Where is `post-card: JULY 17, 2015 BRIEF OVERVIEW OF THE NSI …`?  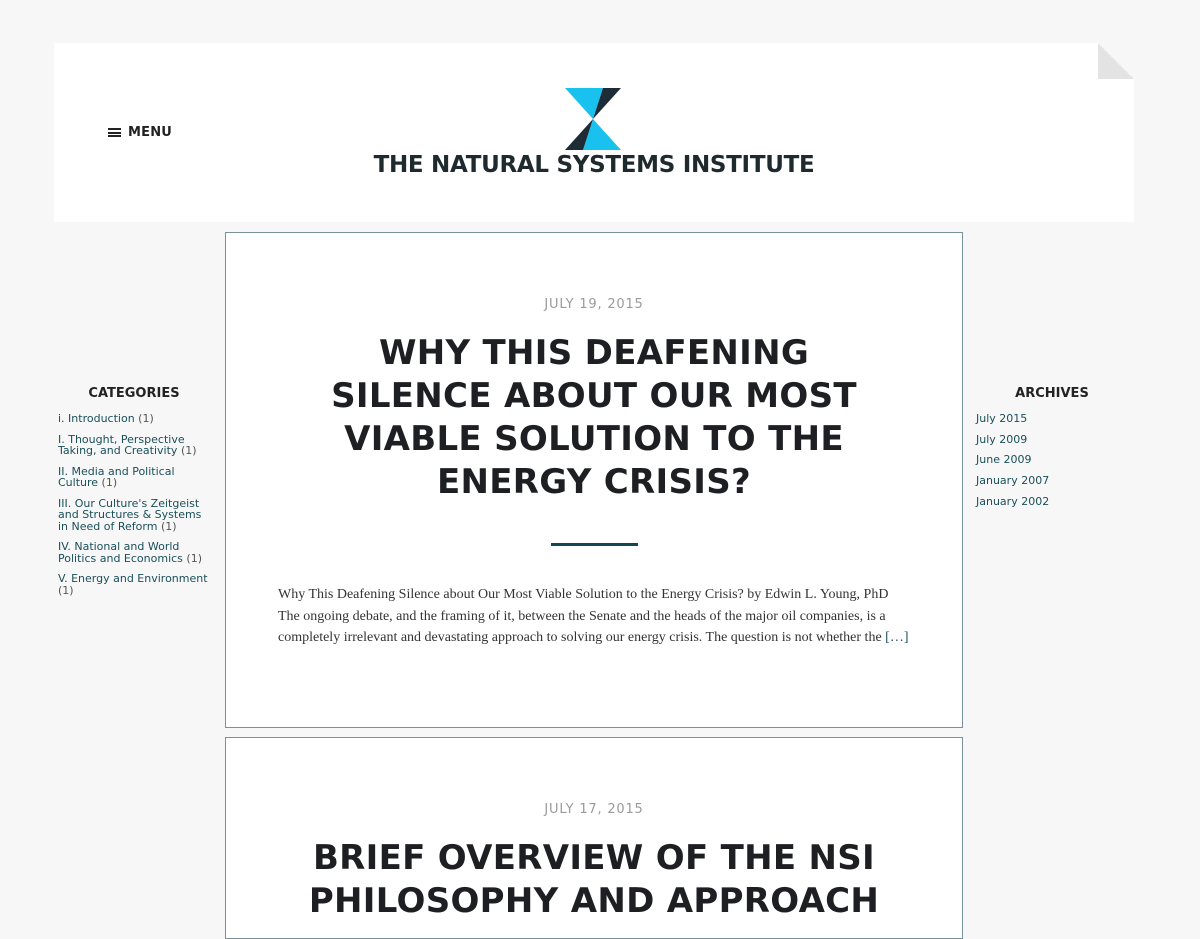
post-card: JULY 17, 2015 BRIEF OVERVIEW OF THE NSI … is located at coordinates (594, 838).